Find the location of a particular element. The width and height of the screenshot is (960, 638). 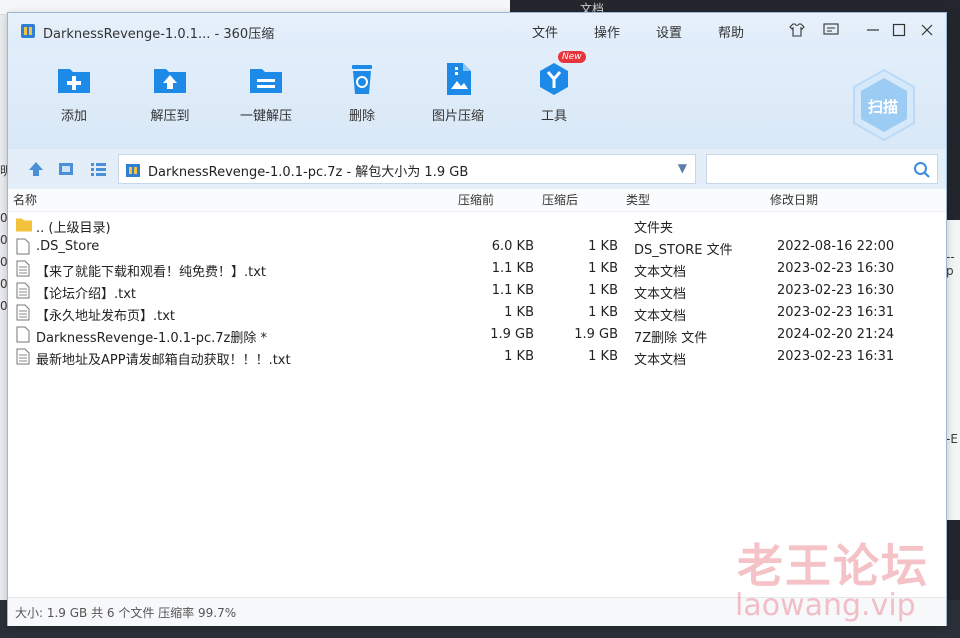

new-badge: New is located at coordinates (572, 57).